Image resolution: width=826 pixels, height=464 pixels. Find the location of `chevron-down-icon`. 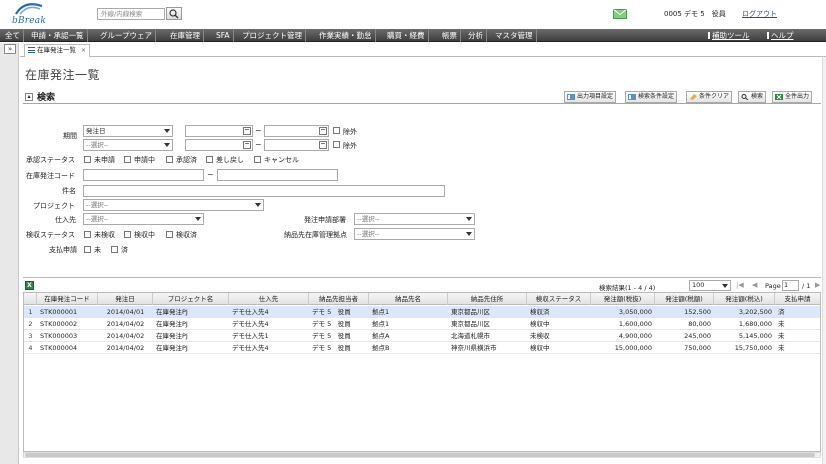

chevron-down-icon is located at coordinates (469, 219).